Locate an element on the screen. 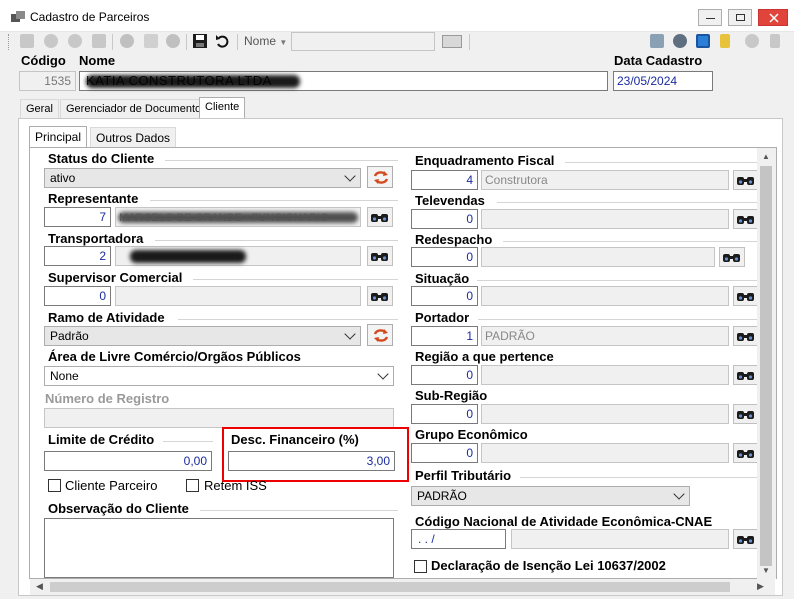 This screenshot has width=794, height=599. nome-field: KATIA CONSTRUTORA LTDA is located at coordinates (343, 81).